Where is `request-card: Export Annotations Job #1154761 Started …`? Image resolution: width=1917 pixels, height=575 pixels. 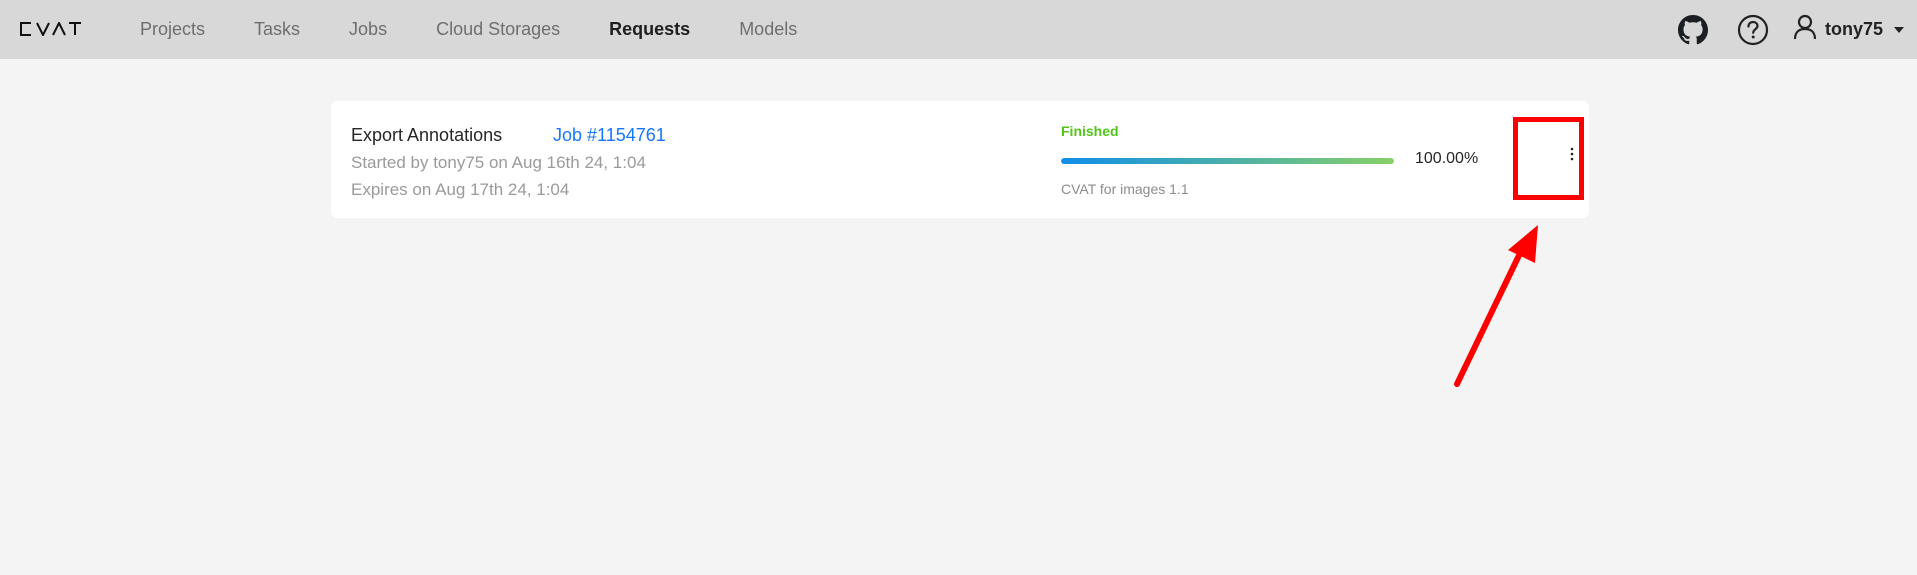 request-card: Export Annotations Job #1154761 Started … is located at coordinates (960, 159).